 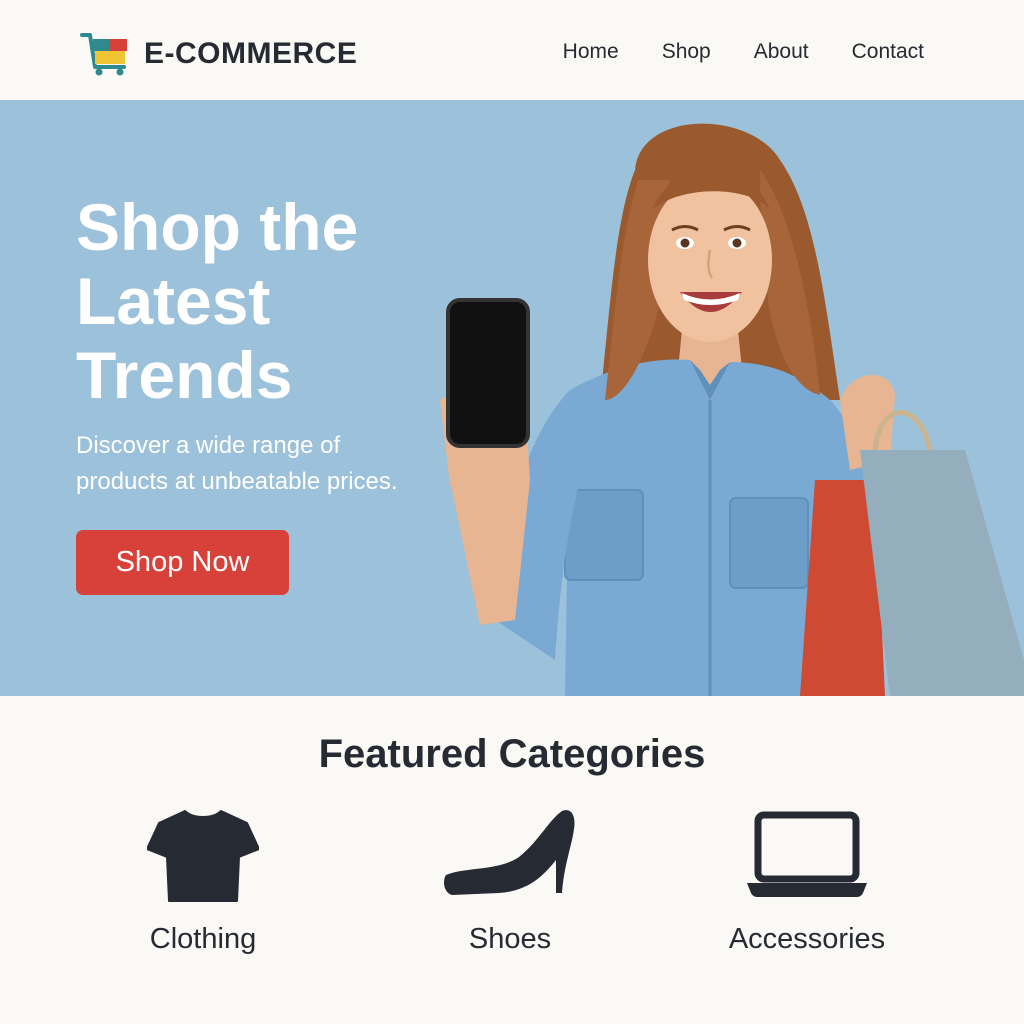 I want to click on category-clothing: Clothing, so click(x=203, y=880).